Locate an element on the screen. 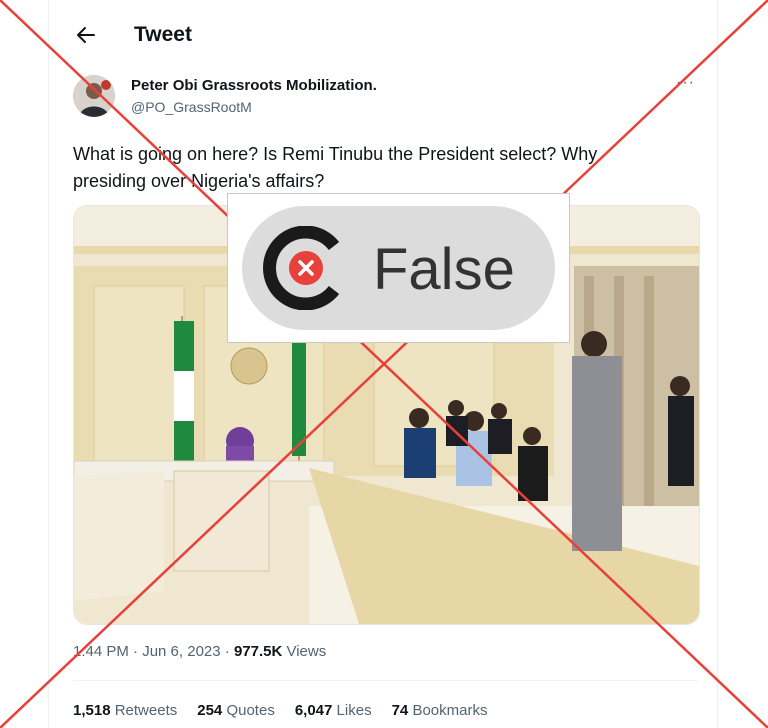 This screenshot has height=728, width=768. verdict-label: False is located at coordinates (444, 269).